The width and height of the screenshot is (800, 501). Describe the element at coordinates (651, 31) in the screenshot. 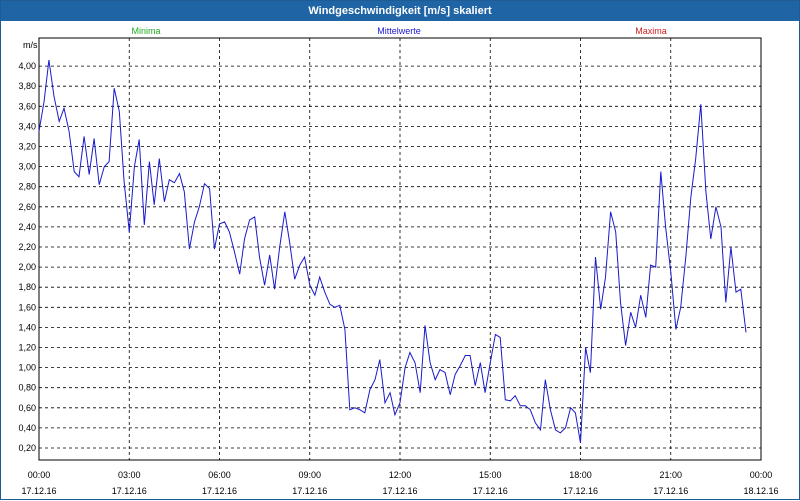

I see `legend-maxima: Maxima` at that location.